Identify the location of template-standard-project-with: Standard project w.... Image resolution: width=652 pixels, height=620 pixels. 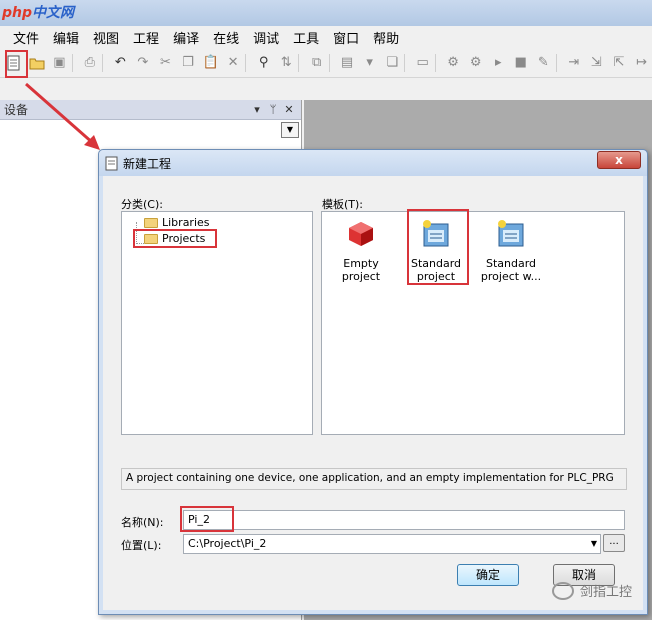
(511, 250).